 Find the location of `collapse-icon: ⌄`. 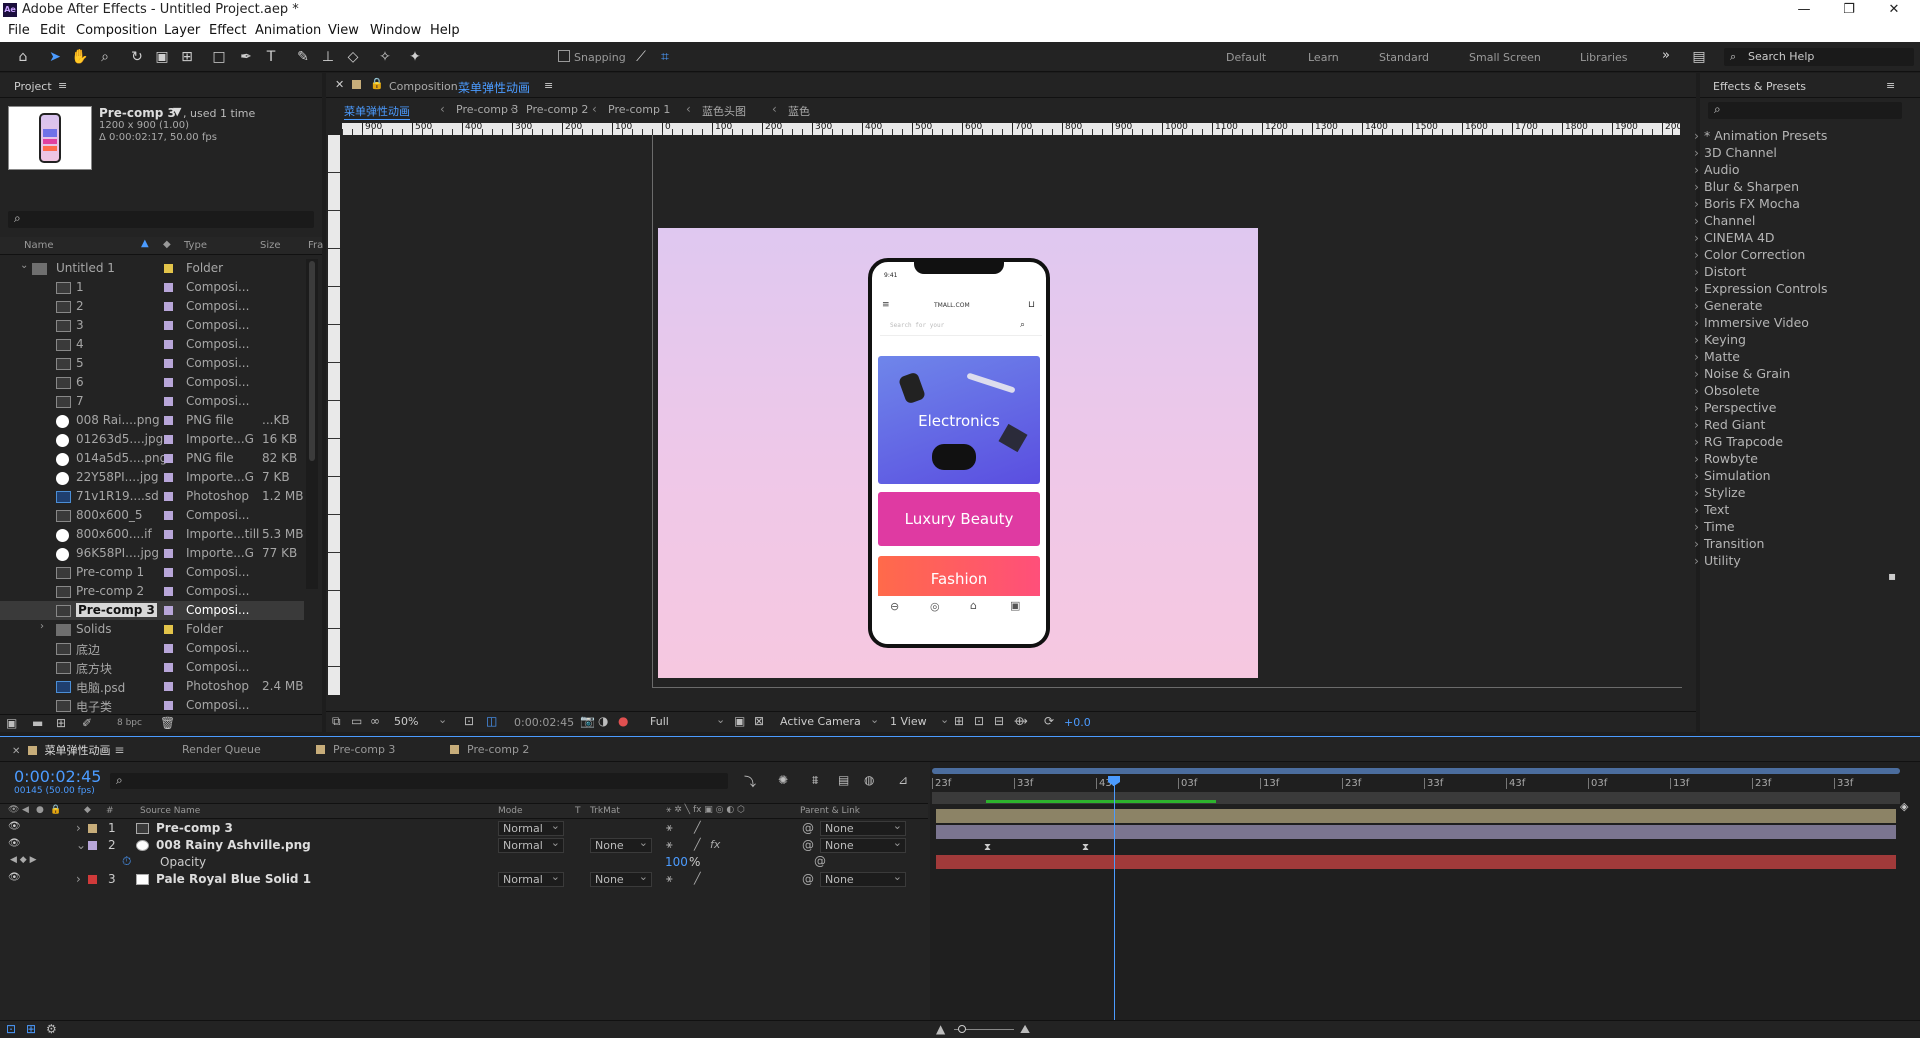

collapse-icon: ⌄ is located at coordinates (81, 845).